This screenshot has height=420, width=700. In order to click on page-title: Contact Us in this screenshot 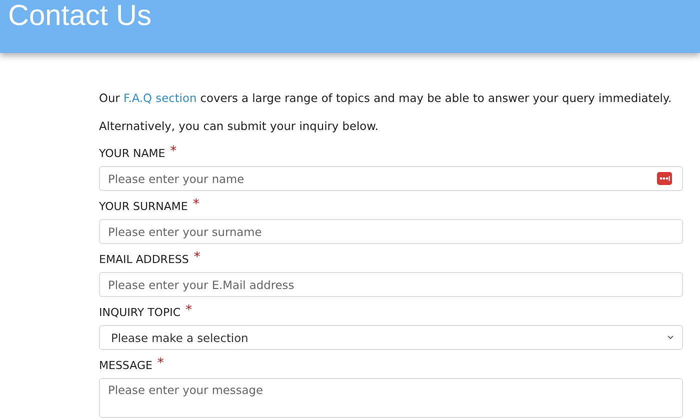, I will do `click(79, 16)`.